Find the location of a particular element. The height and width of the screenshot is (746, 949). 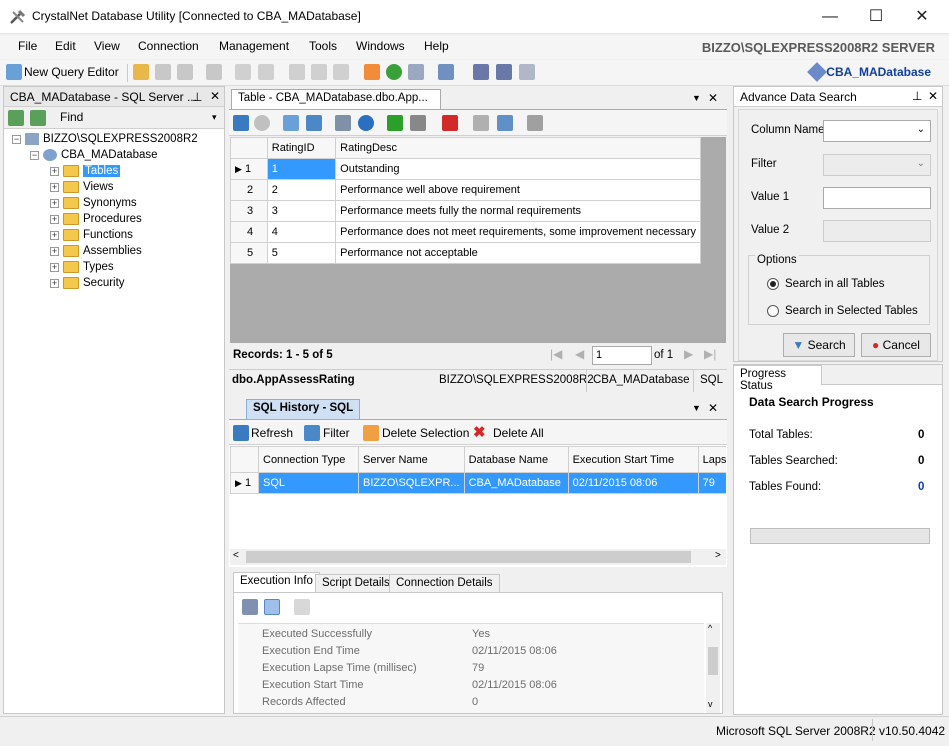

table-row: 2 2 Performance well above requirement is located at coordinates (465, 190).